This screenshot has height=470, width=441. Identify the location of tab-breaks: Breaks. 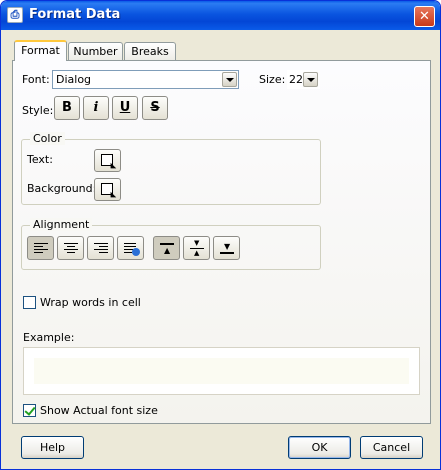
(150, 51).